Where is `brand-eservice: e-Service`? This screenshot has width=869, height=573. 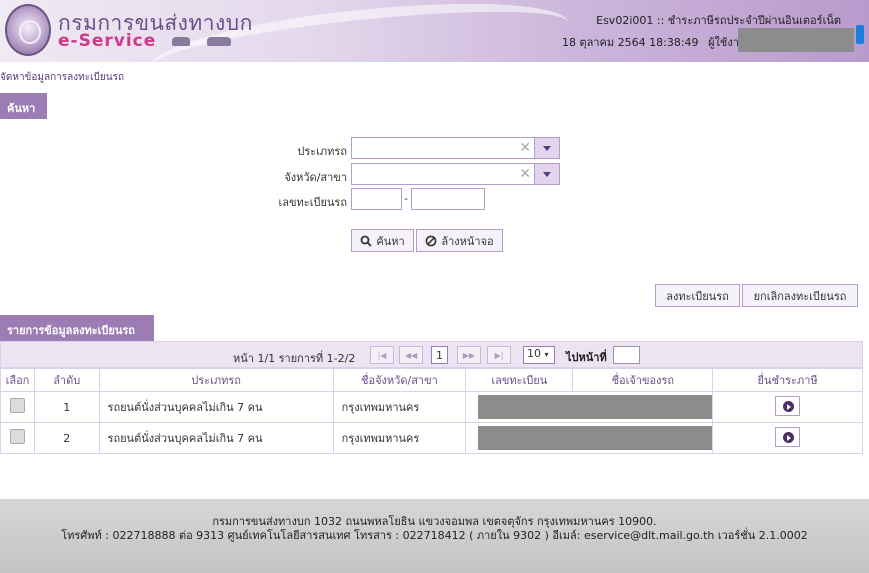
brand-eservice: e-Service is located at coordinates (107, 41).